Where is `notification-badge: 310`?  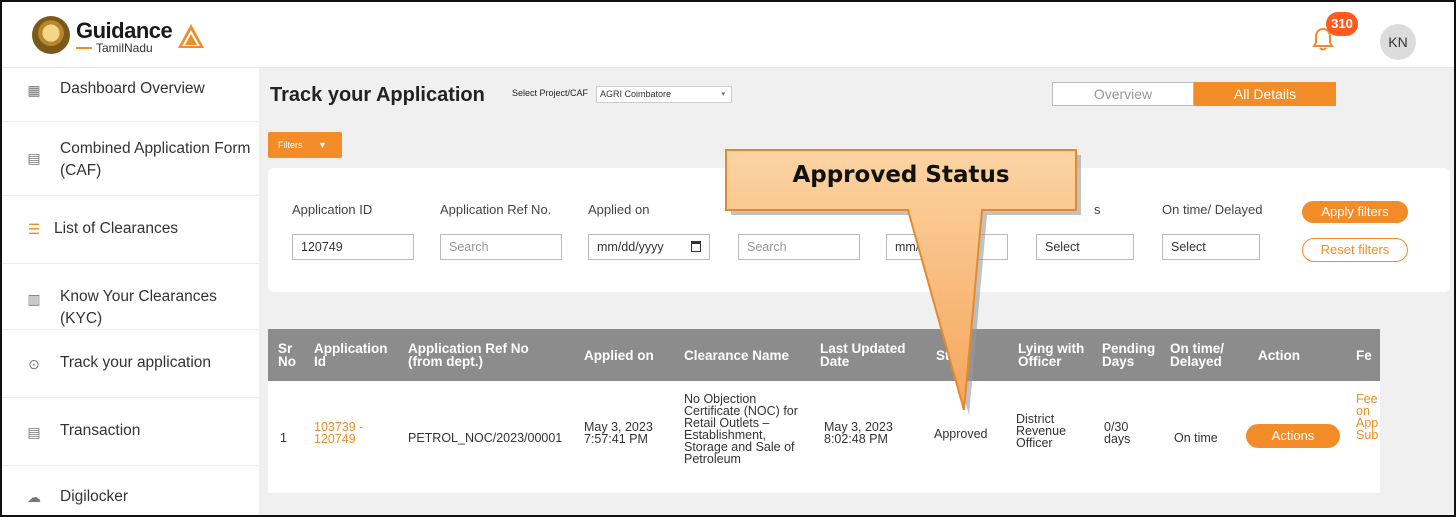 notification-badge: 310 is located at coordinates (1342, 24).